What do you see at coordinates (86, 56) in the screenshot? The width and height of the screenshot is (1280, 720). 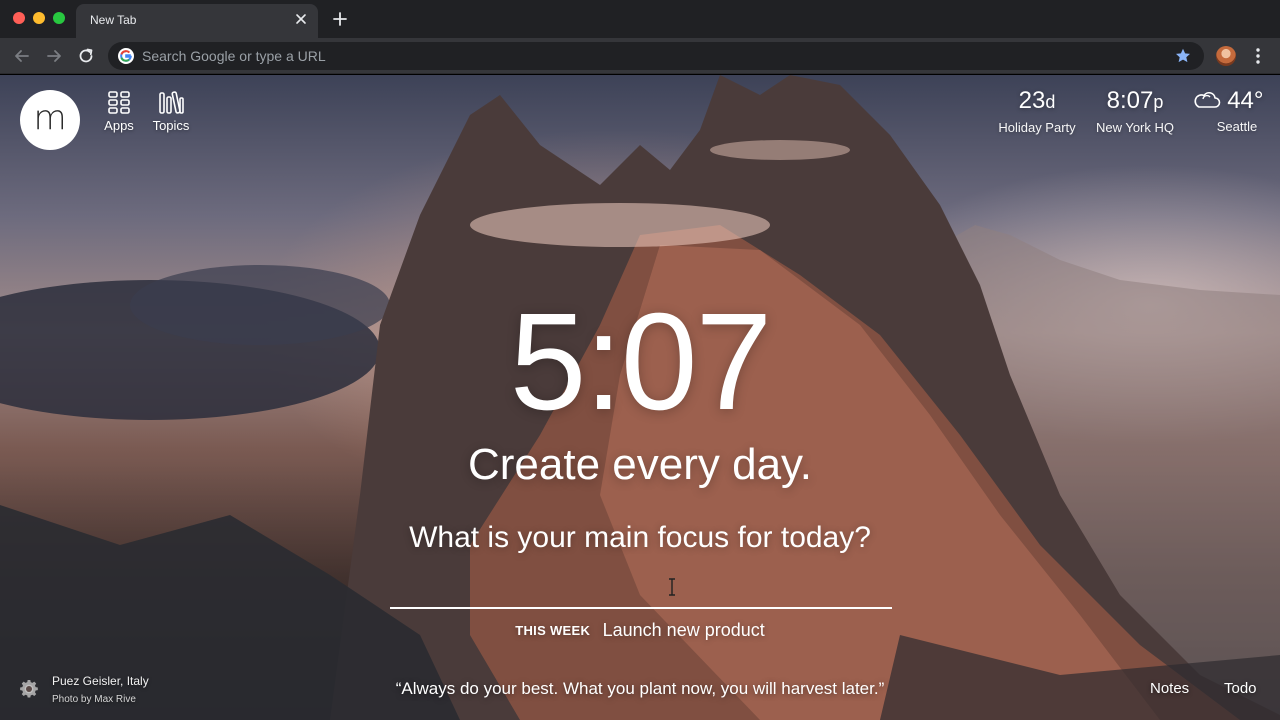 I see `reload-icon` at bounding box center [86, 56].